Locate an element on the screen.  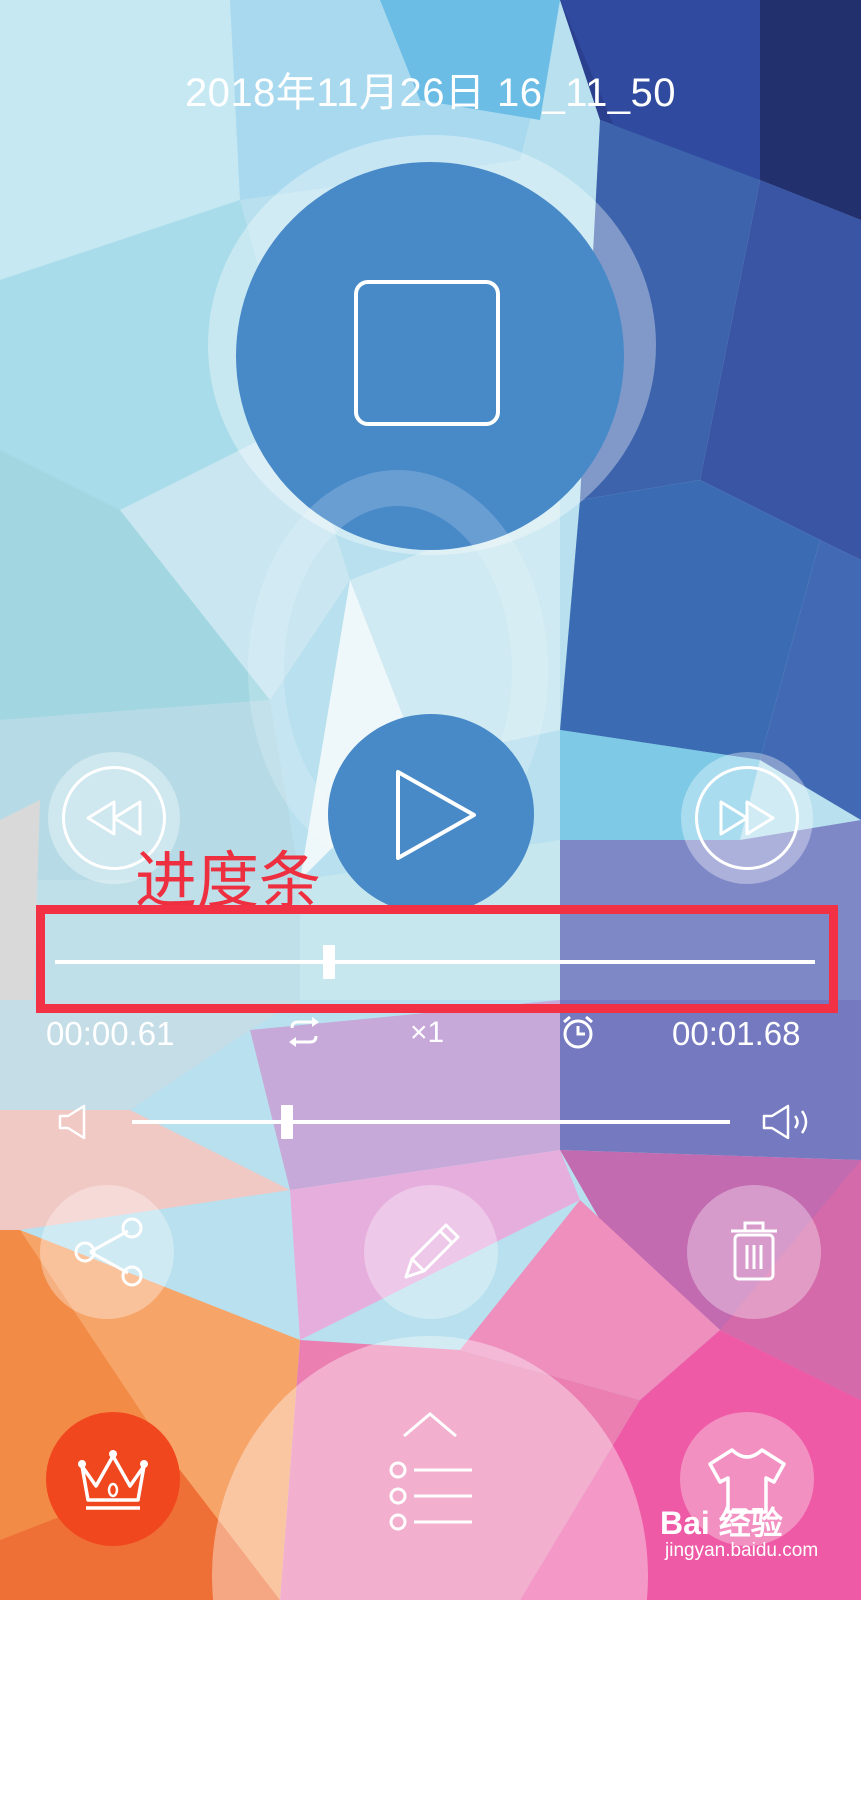
volume-slider is located at coordinates (431, 1122).